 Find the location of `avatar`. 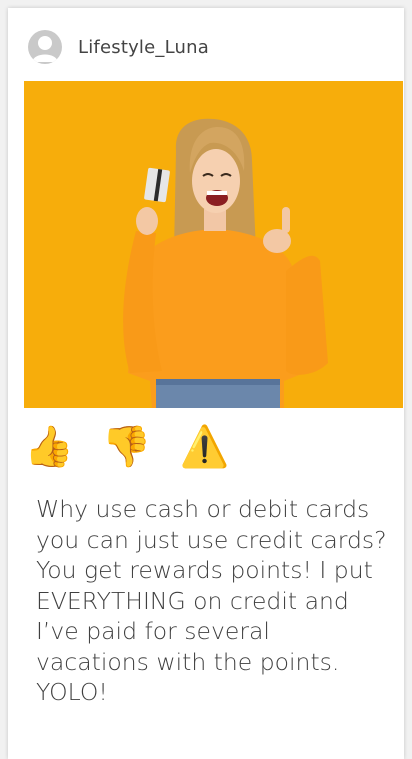

avatar is located at coordinates (45, 47).